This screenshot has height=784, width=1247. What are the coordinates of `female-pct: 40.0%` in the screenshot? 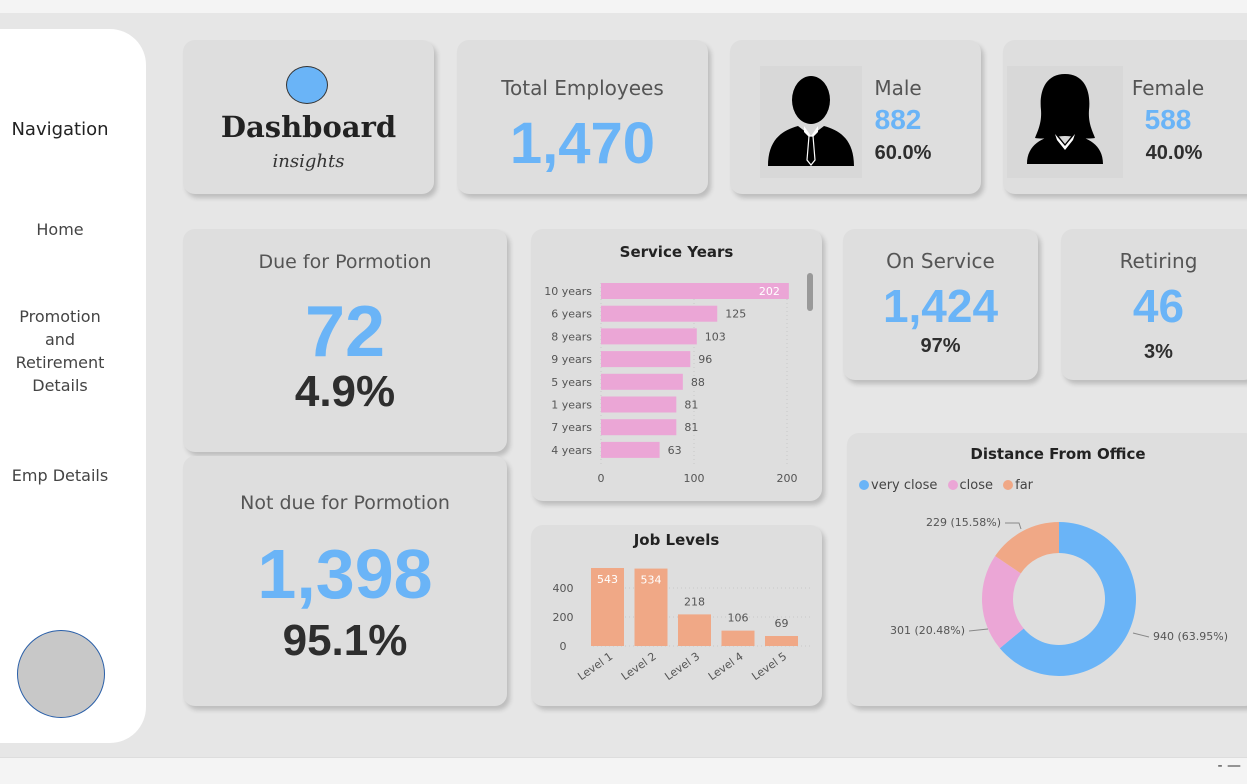 It's located at (1174, 153).